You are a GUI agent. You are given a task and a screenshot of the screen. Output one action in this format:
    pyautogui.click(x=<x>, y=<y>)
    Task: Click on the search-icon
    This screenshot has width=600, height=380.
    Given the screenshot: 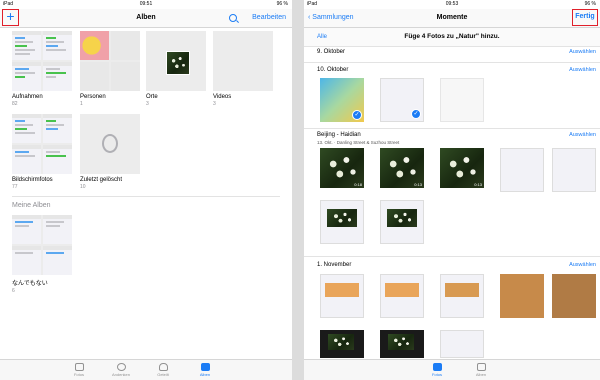 What is the action you would take?
    pyautogui.click(x=233, y=18)
    